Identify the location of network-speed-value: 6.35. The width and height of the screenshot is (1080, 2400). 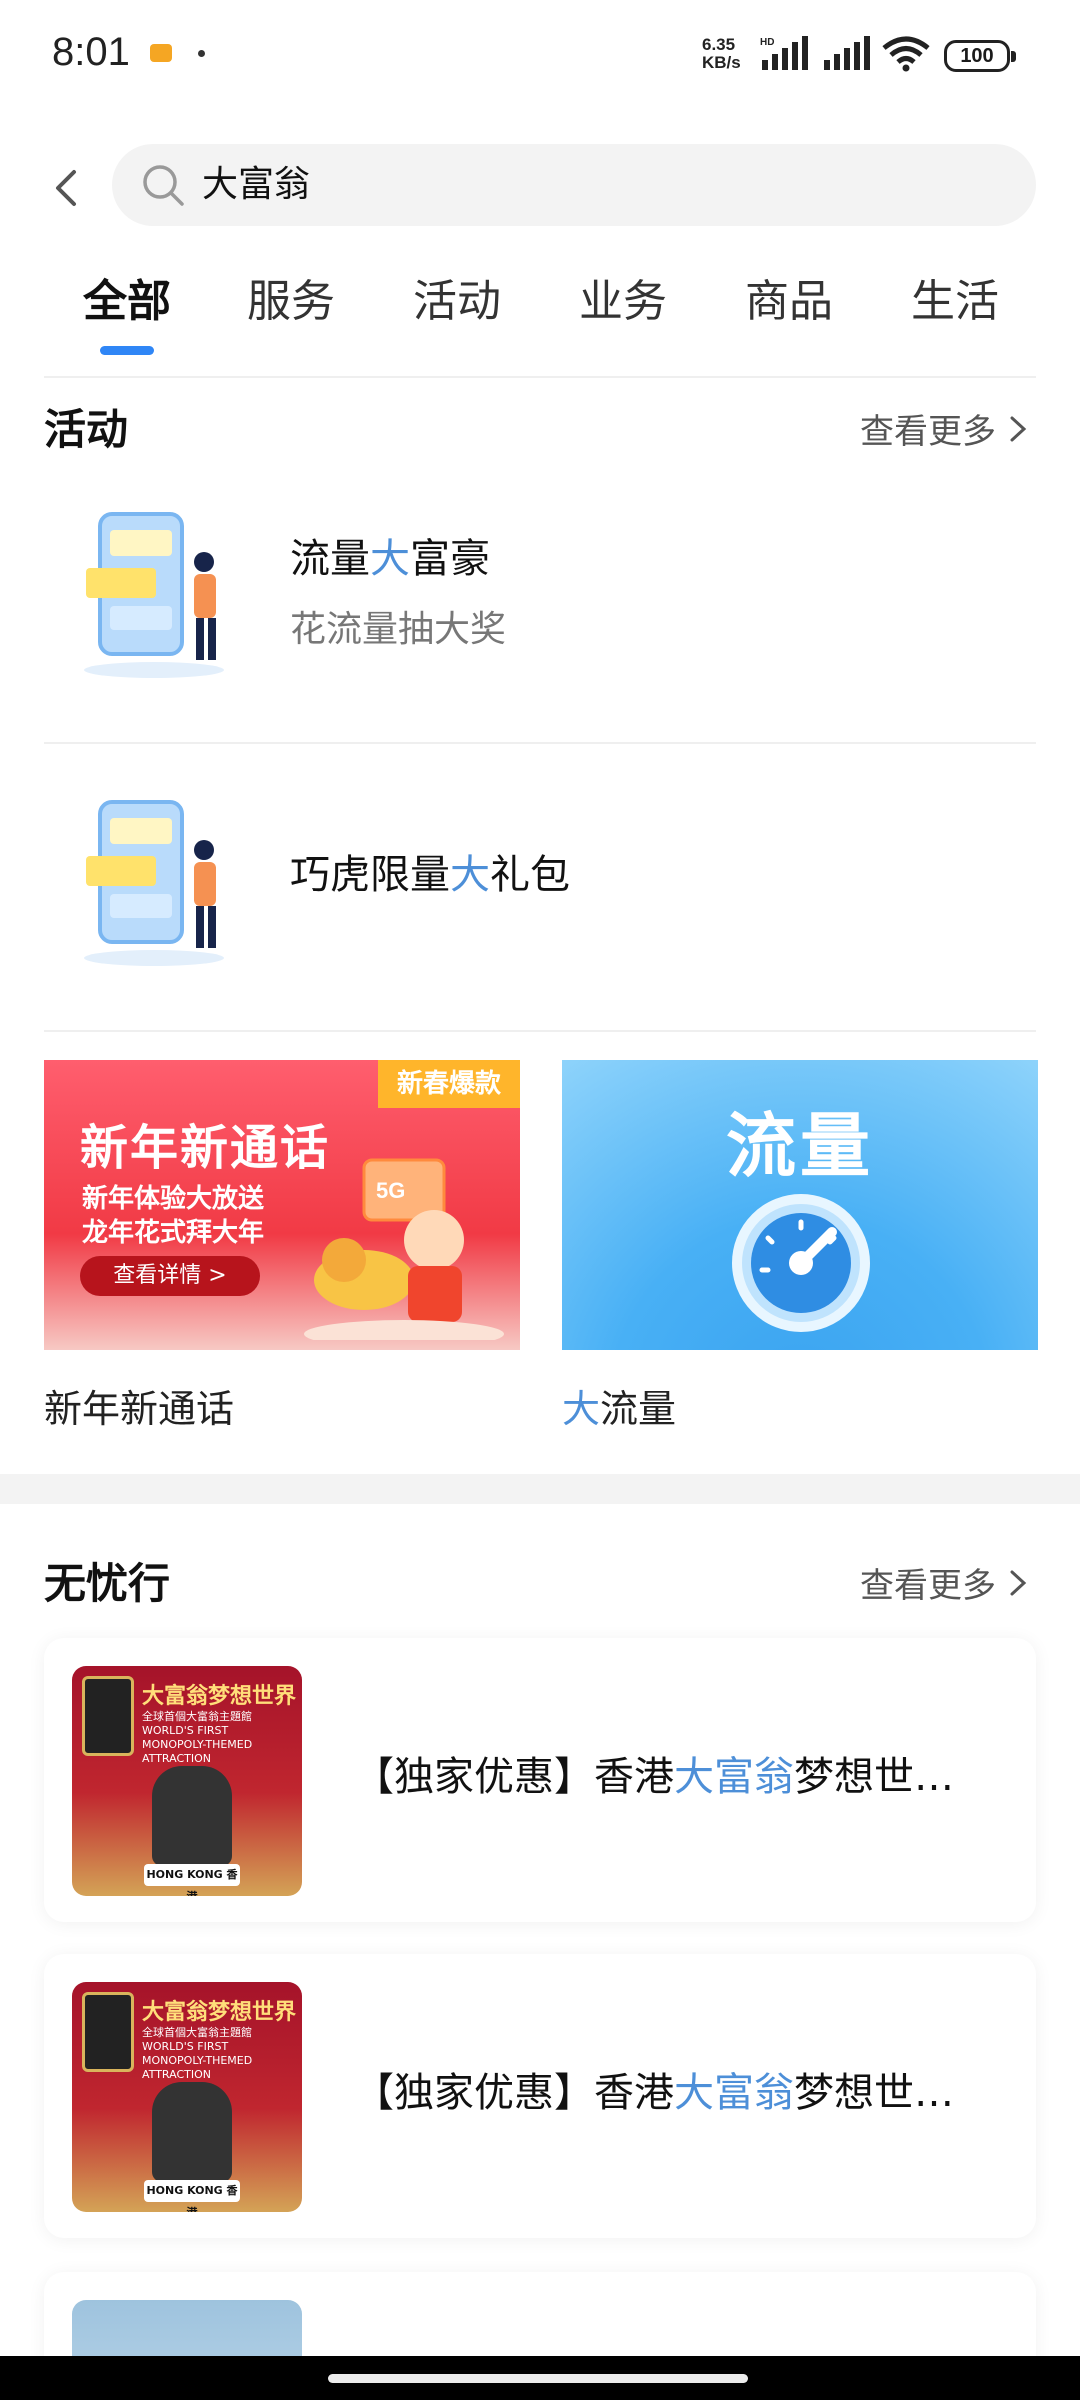
(719, 44).